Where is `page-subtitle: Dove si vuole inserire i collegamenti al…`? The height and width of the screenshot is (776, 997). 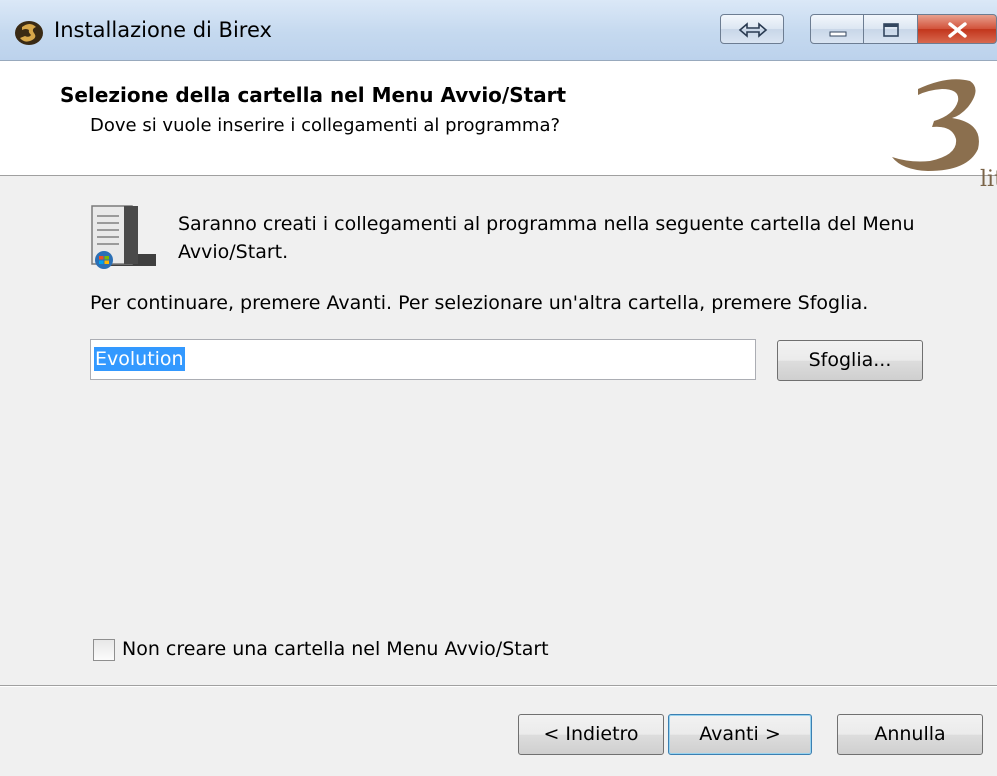
page-subtitle: Dove si vuole inserire i collegamenti al… is located at coordinates (325, 125).